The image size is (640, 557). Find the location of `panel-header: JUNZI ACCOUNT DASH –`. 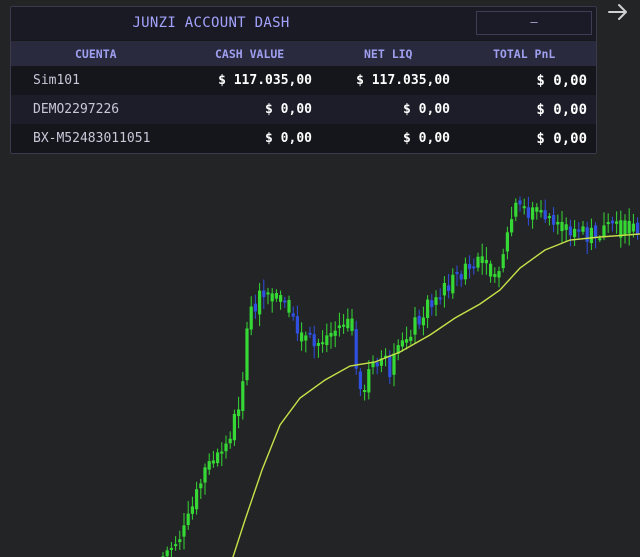

panel-header: JUNZI ACCOUNT DASH – is located at coordinates (303, 23).